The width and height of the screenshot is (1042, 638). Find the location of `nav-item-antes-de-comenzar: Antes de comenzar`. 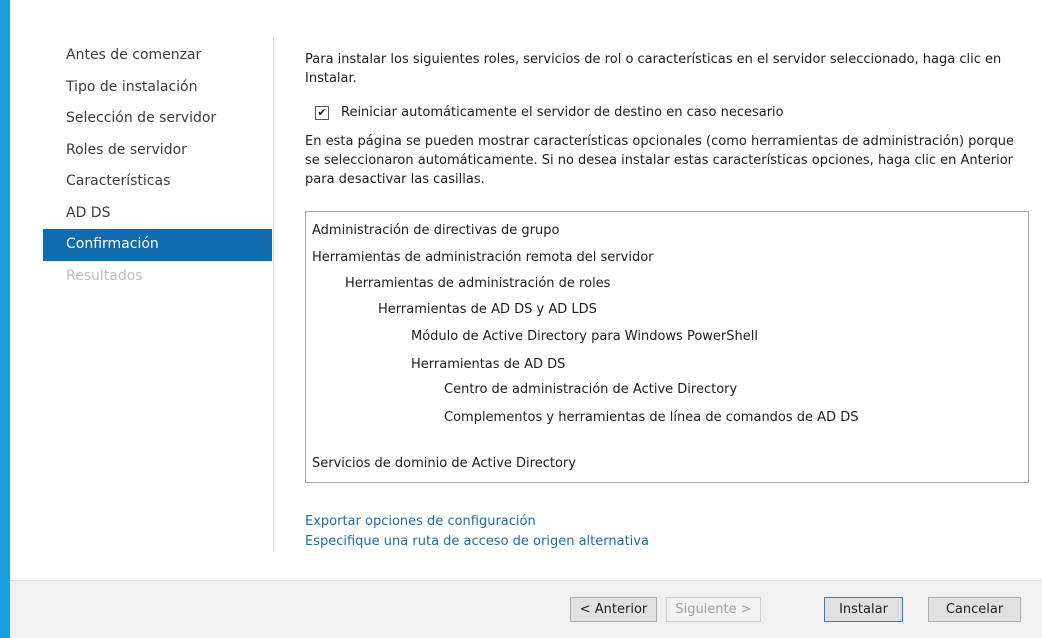

nav-item-antes-de-comenzar: Antes de comenzar is located at coordinates (157, 56).